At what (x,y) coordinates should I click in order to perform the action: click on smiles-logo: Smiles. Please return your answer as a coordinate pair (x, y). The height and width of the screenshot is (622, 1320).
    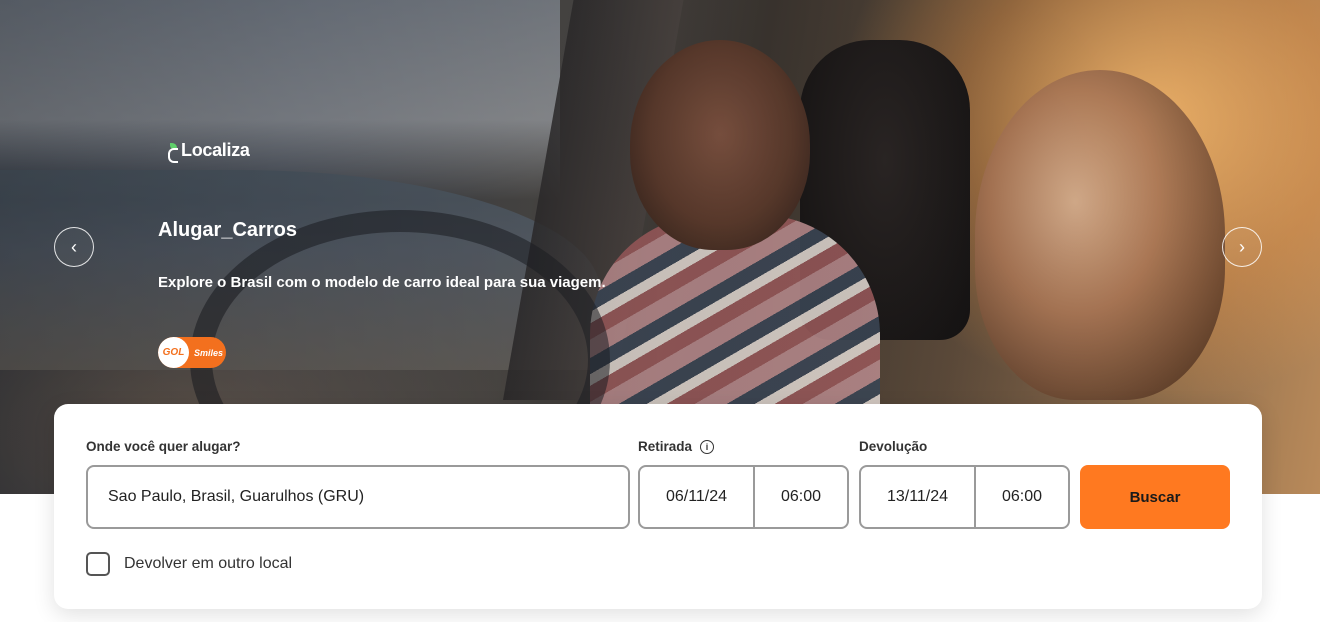
    Looking at the image, I should click on (209, 352).